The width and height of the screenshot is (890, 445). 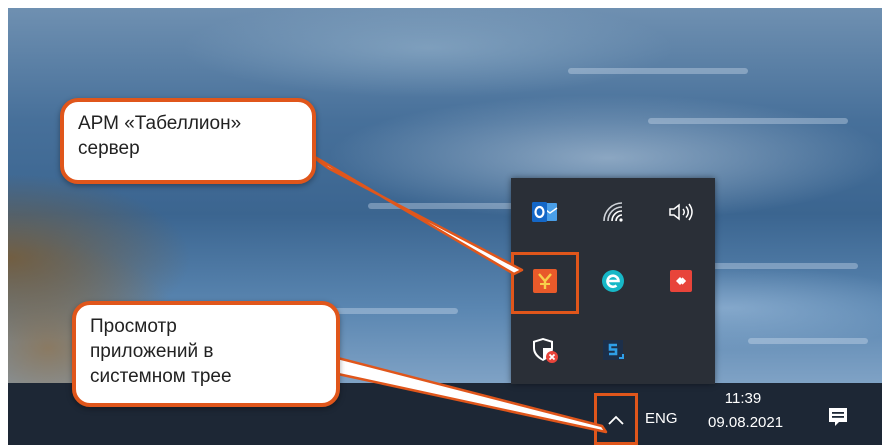 What do you see at coordinates (133, 326) in the screenshot?
I see `callout-tray-line1: Просмотр` at bounding box center [133, 326].